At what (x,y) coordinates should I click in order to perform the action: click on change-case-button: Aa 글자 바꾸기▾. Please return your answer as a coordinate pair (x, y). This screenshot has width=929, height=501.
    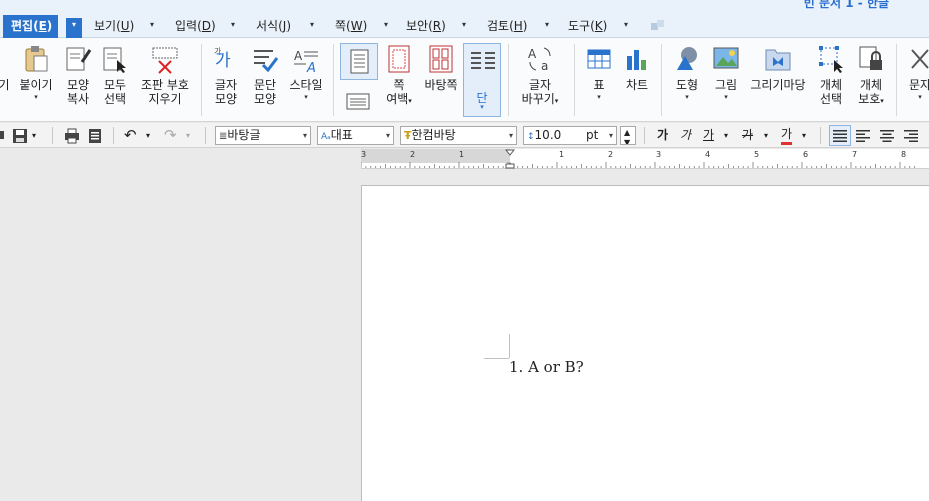
    Looking at the image, I should click on (540, 76).